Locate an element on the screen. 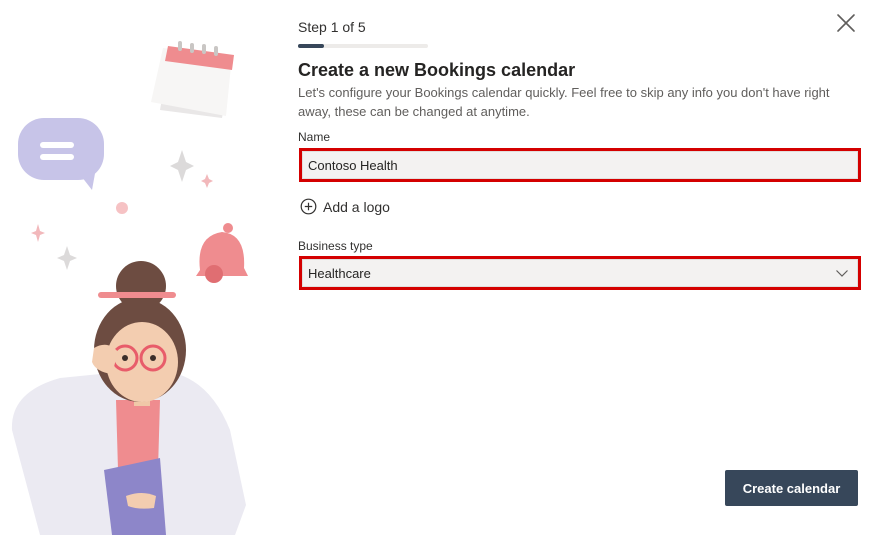 The image size is (876, 535). chevron-down-icon is located at coordinates (842, 273).